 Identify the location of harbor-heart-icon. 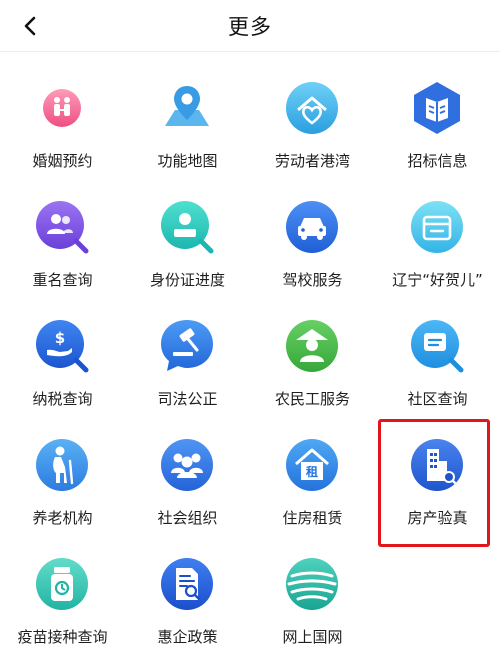
(312, 108).